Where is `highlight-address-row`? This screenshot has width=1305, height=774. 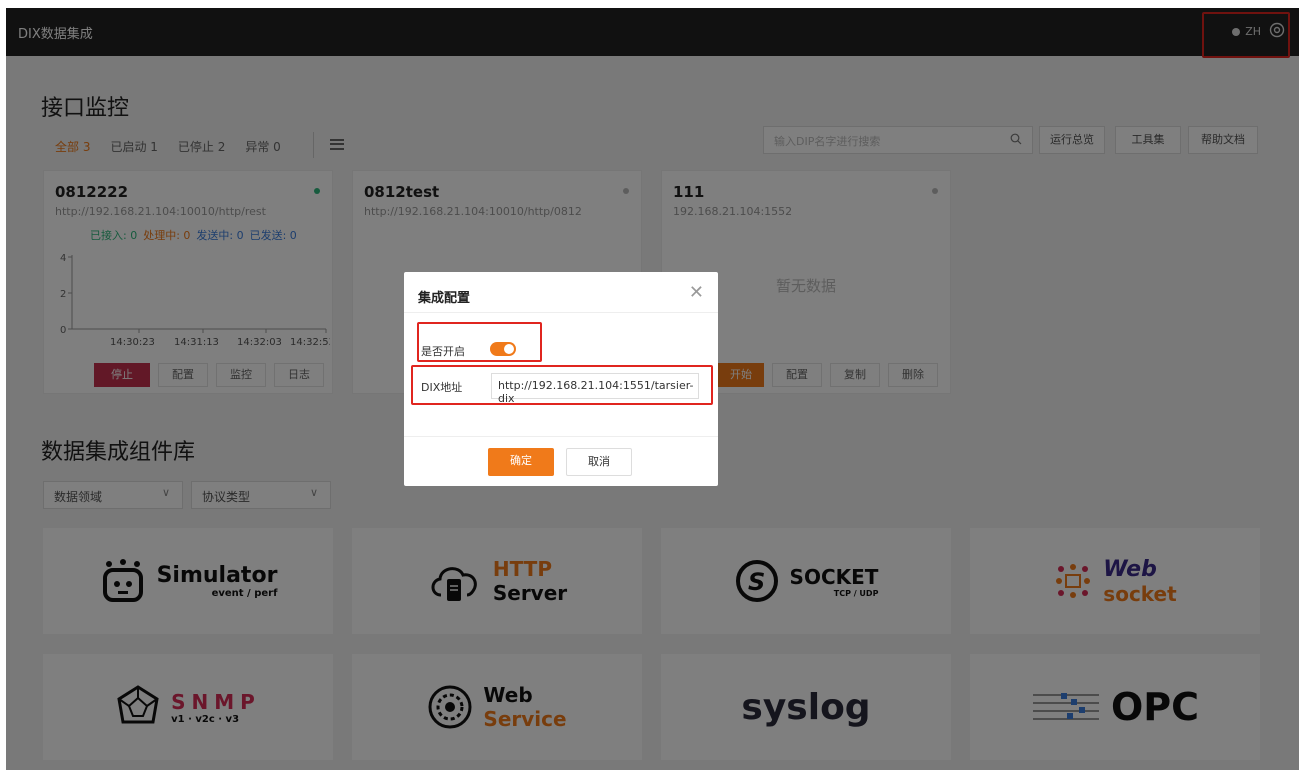
highlight-address-row is located at coordinates (562, 385).